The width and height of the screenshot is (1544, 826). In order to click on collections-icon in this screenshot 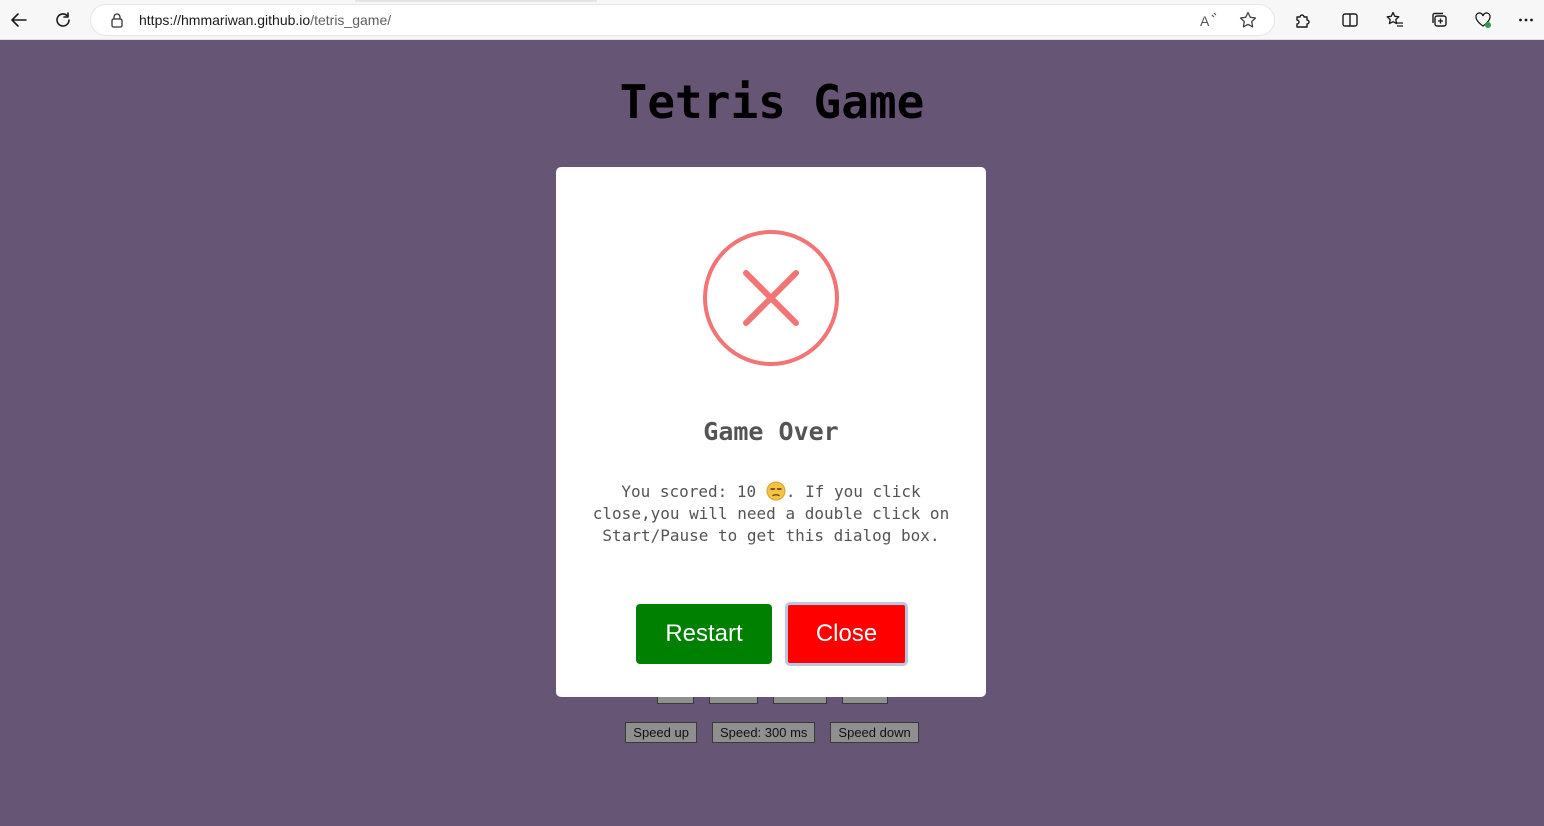, I will do `click(1439, 19)`.